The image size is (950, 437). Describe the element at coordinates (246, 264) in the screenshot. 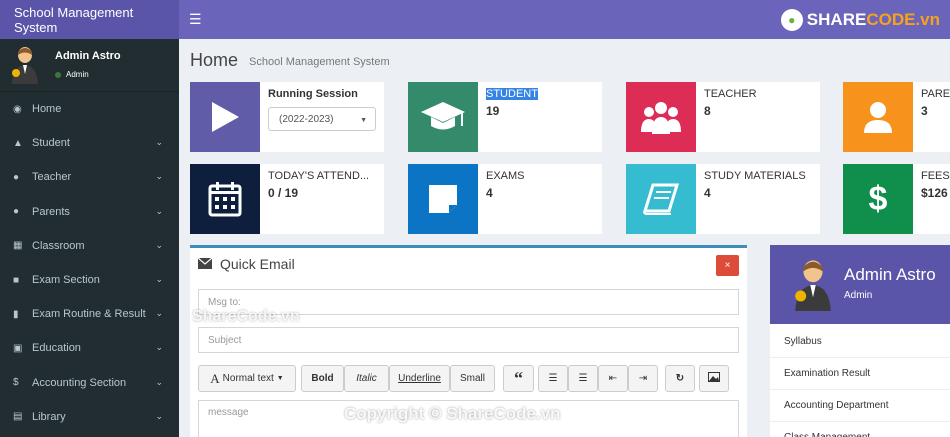

I see `quick-email-header: Quick Email` at that location.